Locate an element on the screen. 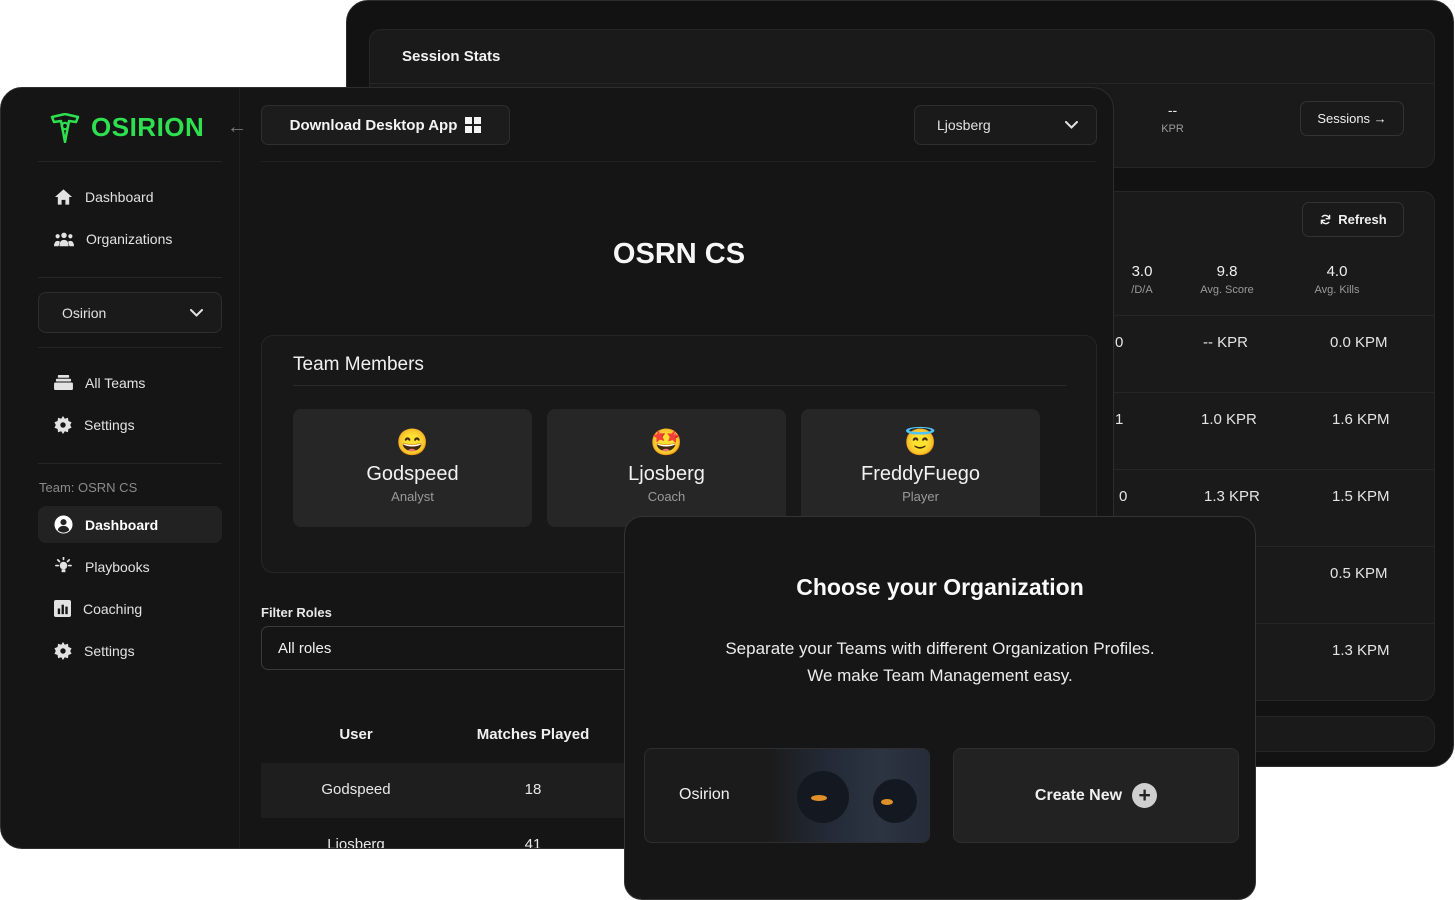 This screenshot has height=900, width=1455. member-avatar-emoji: 😇 is located at coordinates (920, 442).